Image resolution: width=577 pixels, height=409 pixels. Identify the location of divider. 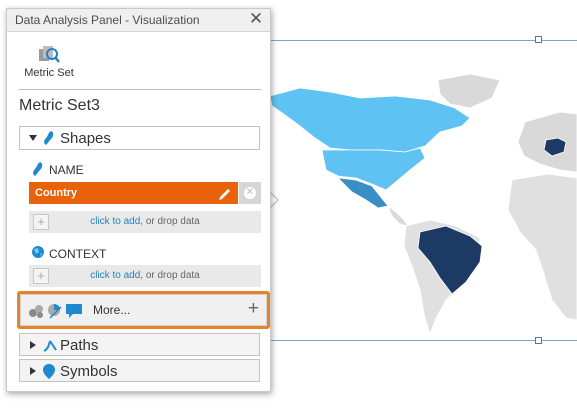
(140, 89).